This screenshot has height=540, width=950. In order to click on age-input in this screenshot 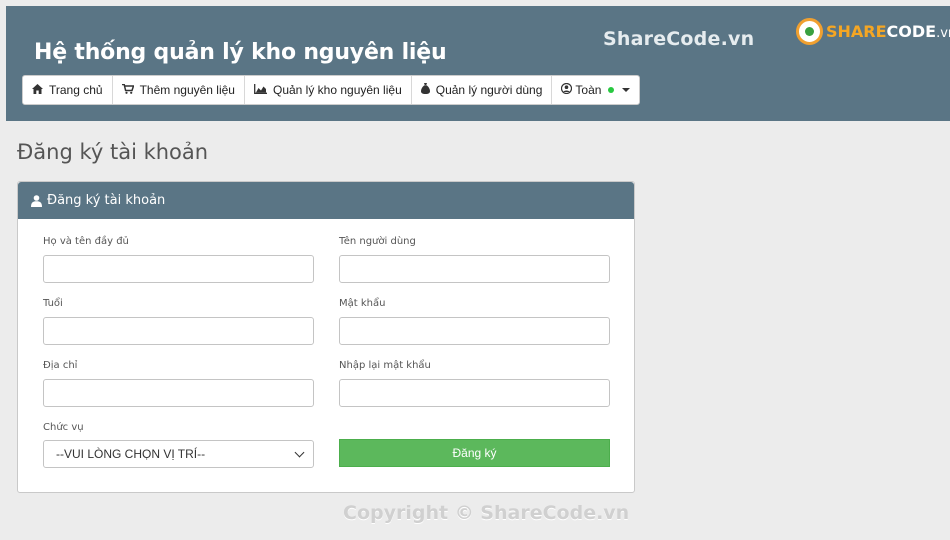, I will do `click(178, 331)`.